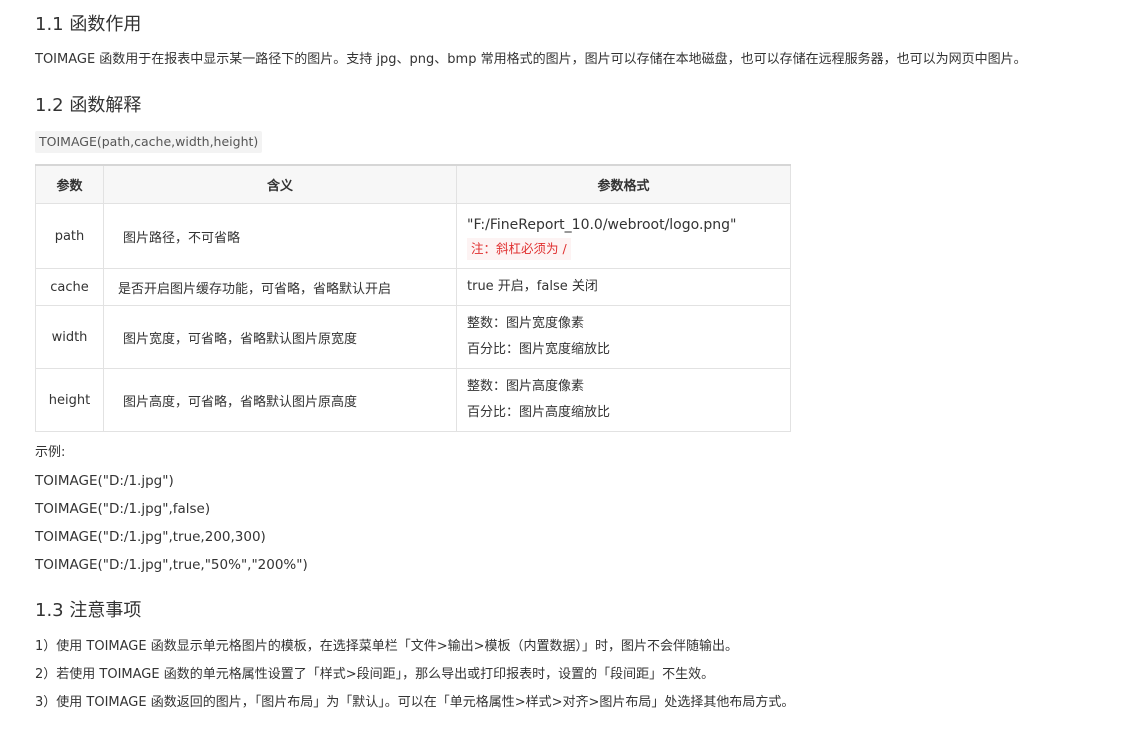 The image size is (1126, 738). I want to click on example-label: 示例:, so click(50, 452).